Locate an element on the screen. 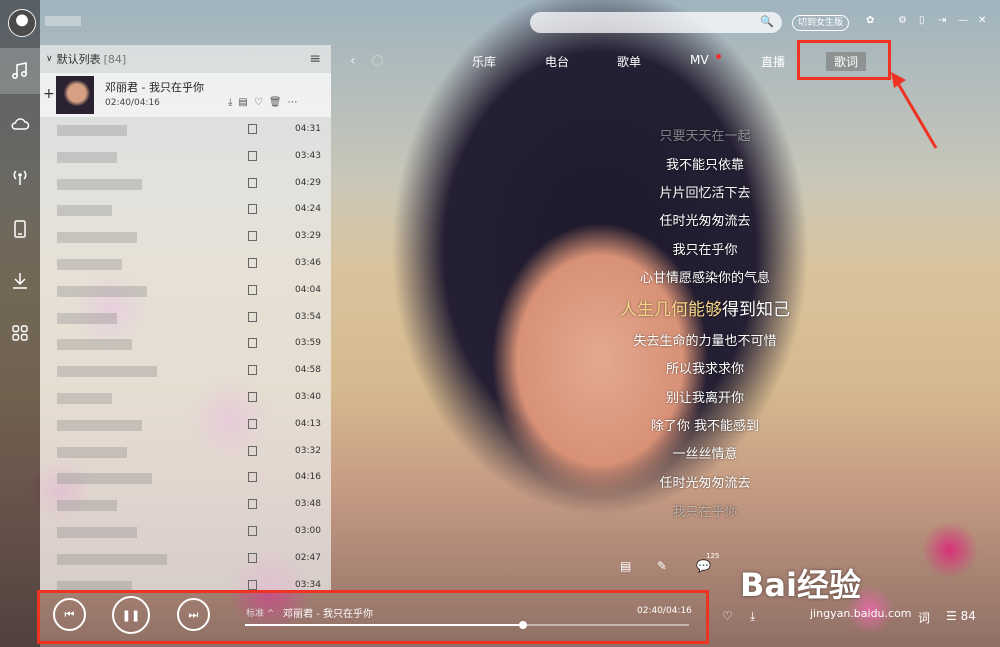  list-item: 03:43 is located at coordinates (185, 157).